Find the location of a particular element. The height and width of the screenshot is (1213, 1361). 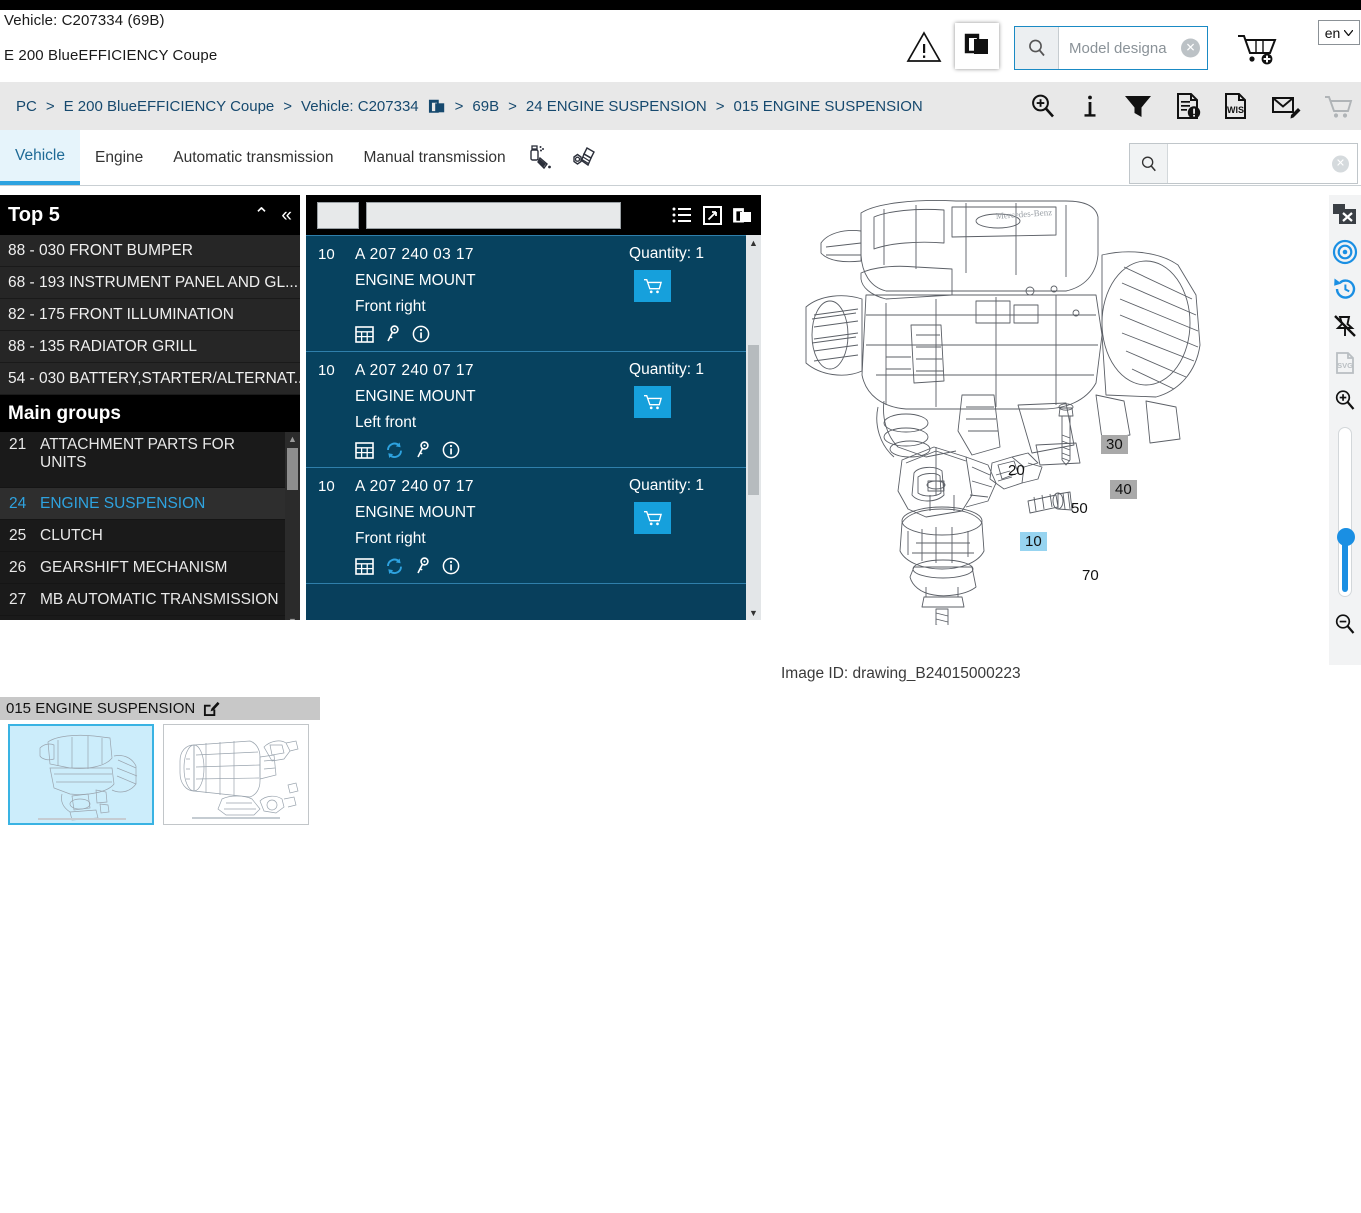

part-position-number: 10 is located at coordinates (326, 254).